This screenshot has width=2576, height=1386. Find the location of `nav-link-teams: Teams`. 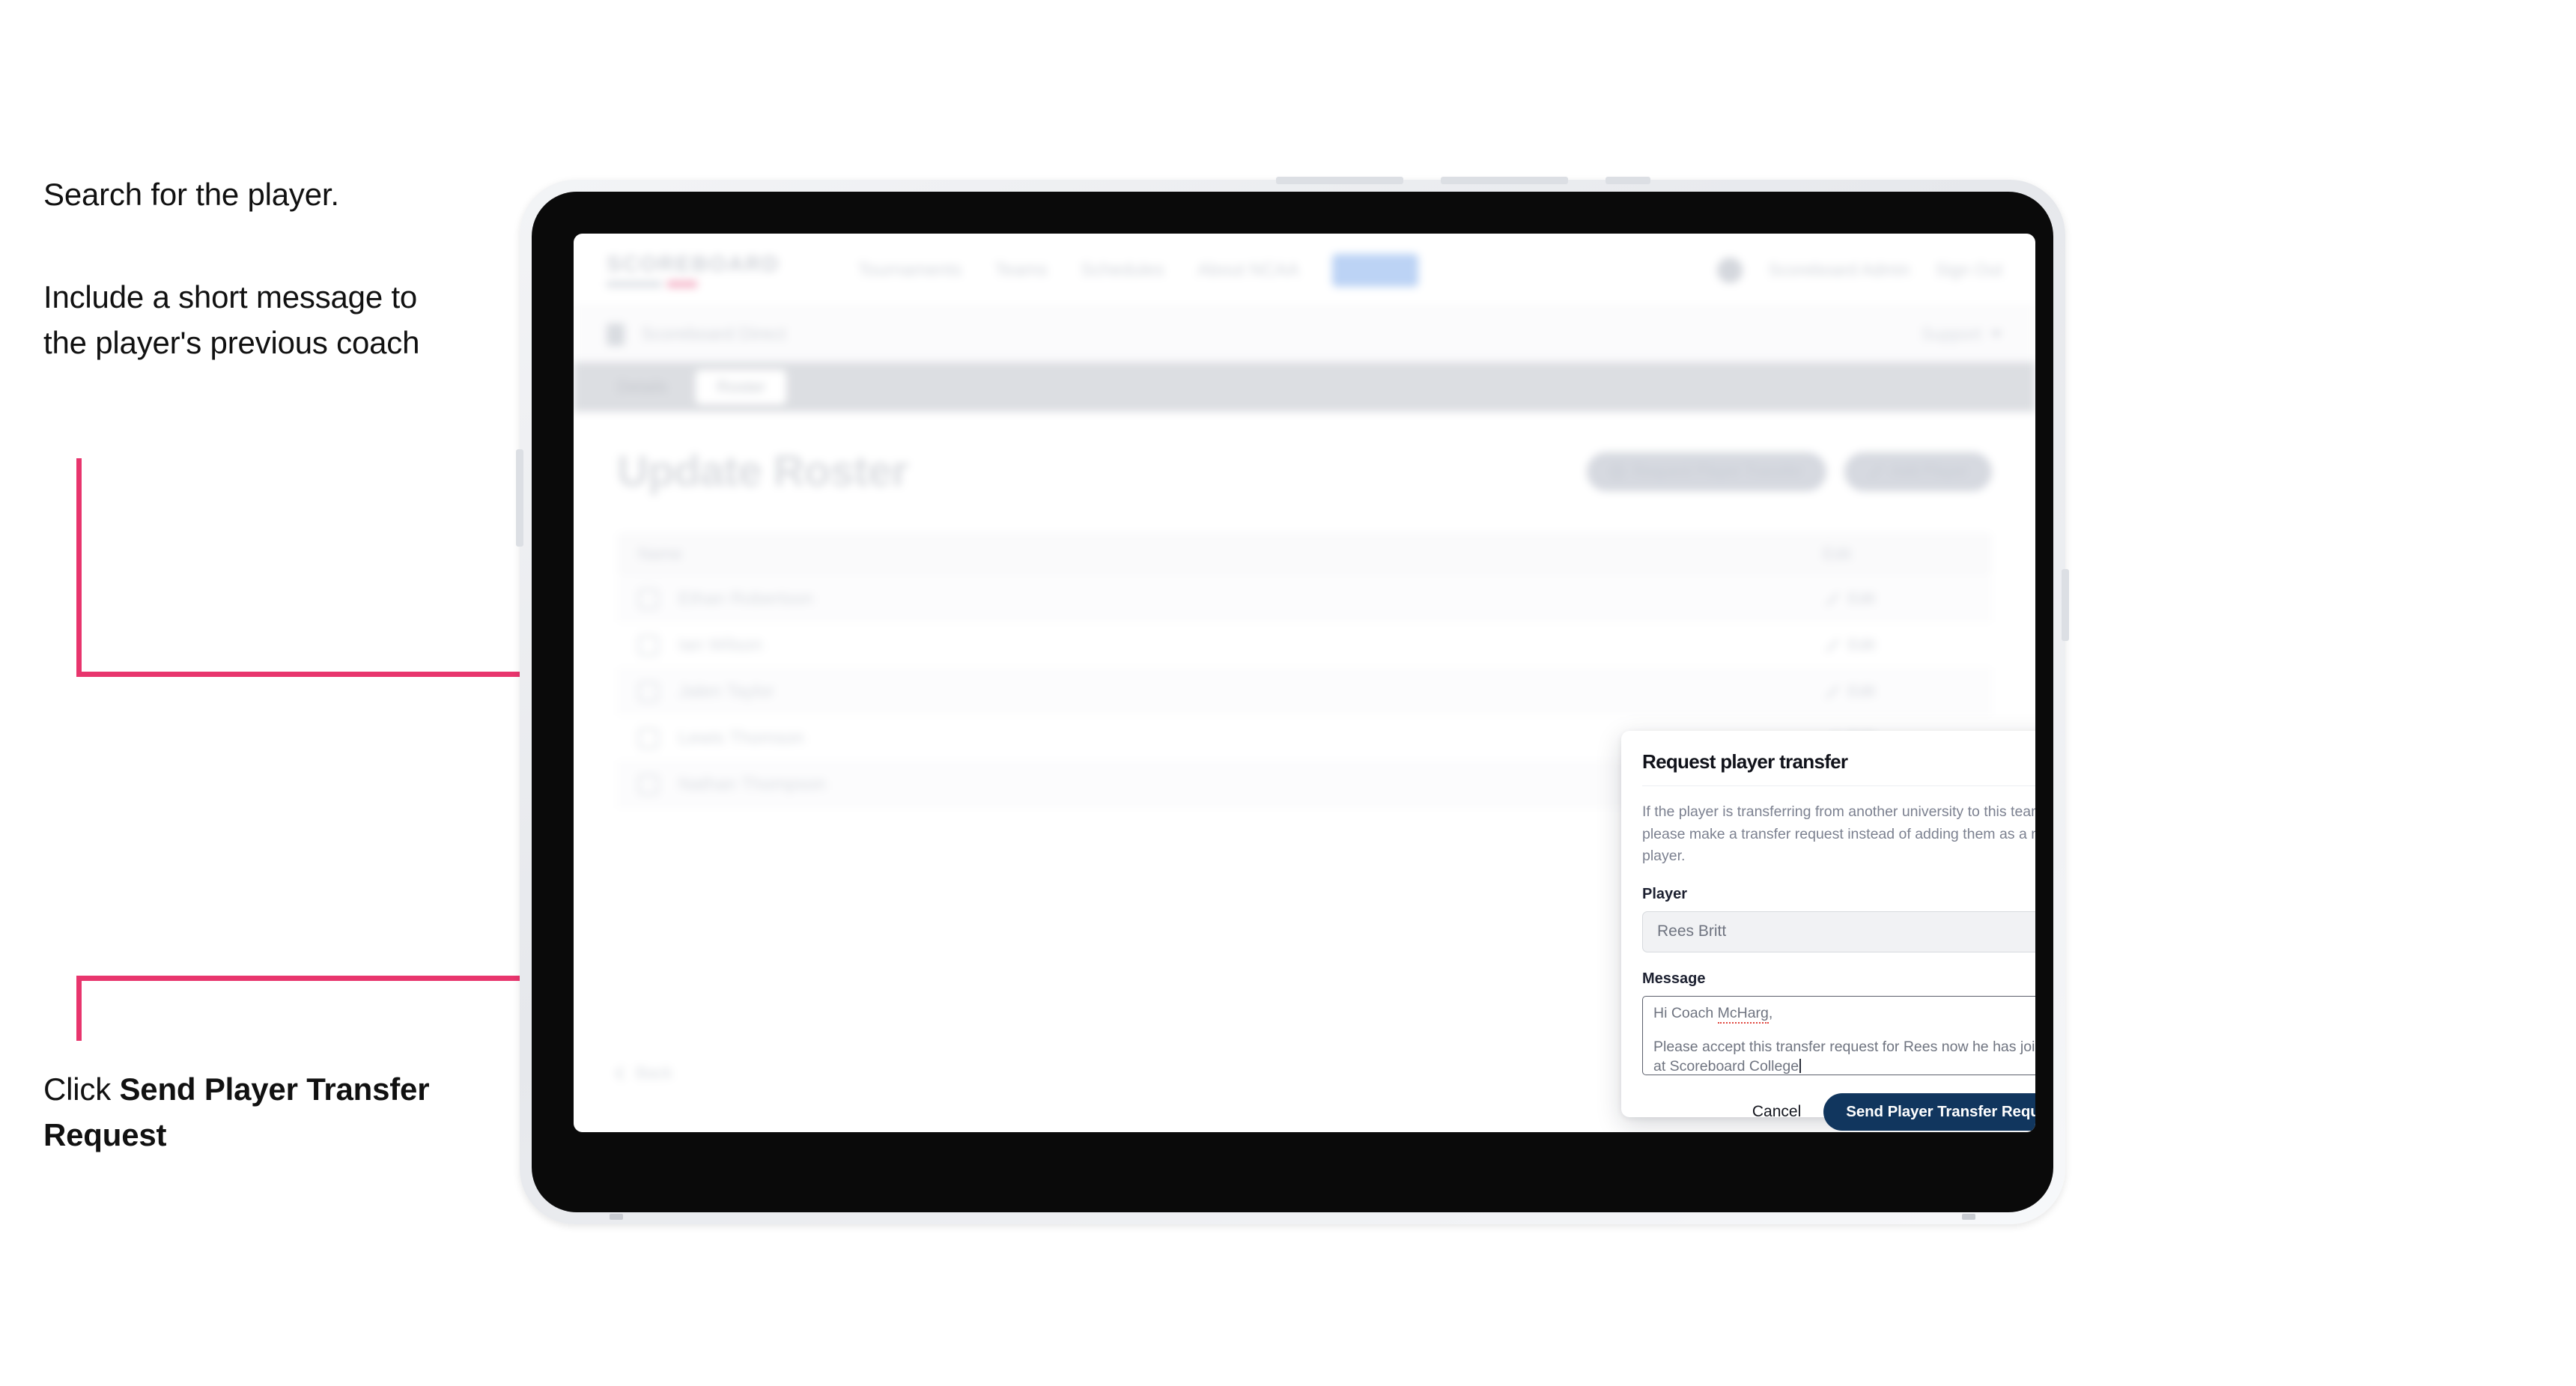

nav-link-teams: Teams is located at coordinates (1021, 271).